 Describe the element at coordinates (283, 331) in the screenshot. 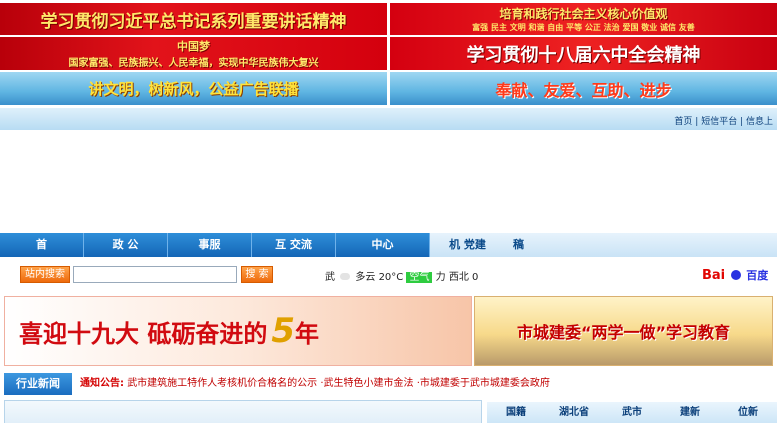

I see `promo-congress-num: 5` at that location.